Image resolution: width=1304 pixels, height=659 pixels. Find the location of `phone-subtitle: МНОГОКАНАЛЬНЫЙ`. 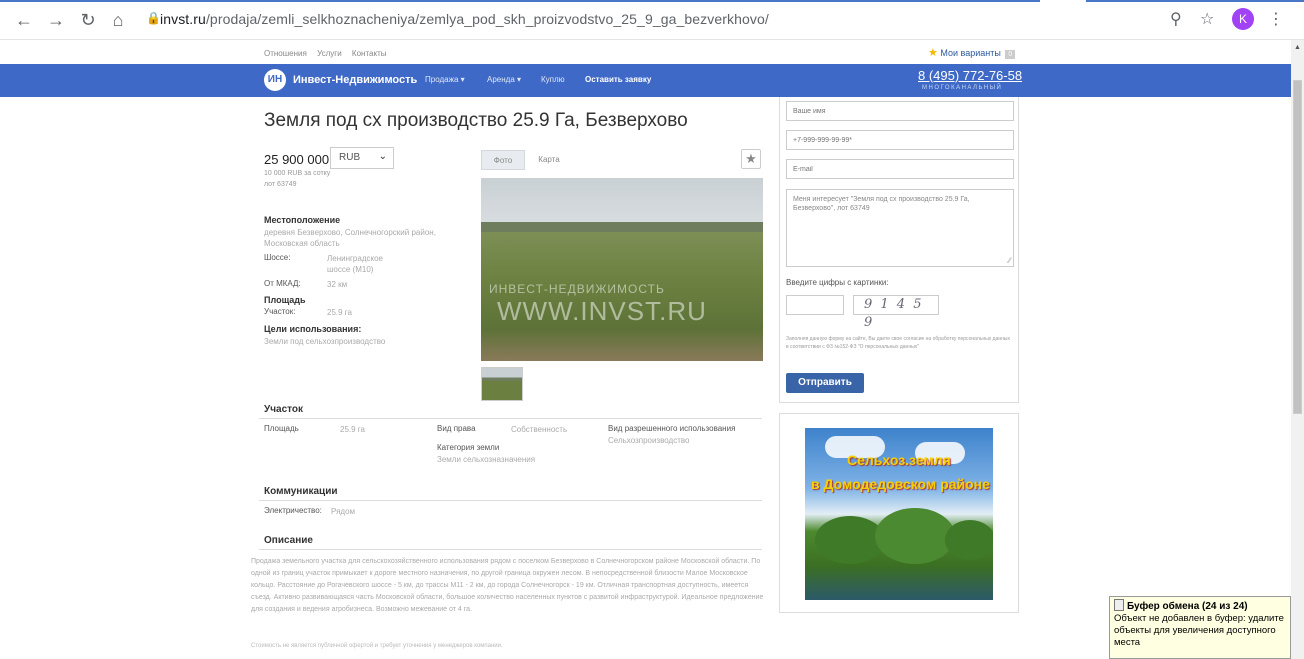

phone-subtitle: МНОГОКАНАЛЬНЫЙ is located at coordinates (962, 88).